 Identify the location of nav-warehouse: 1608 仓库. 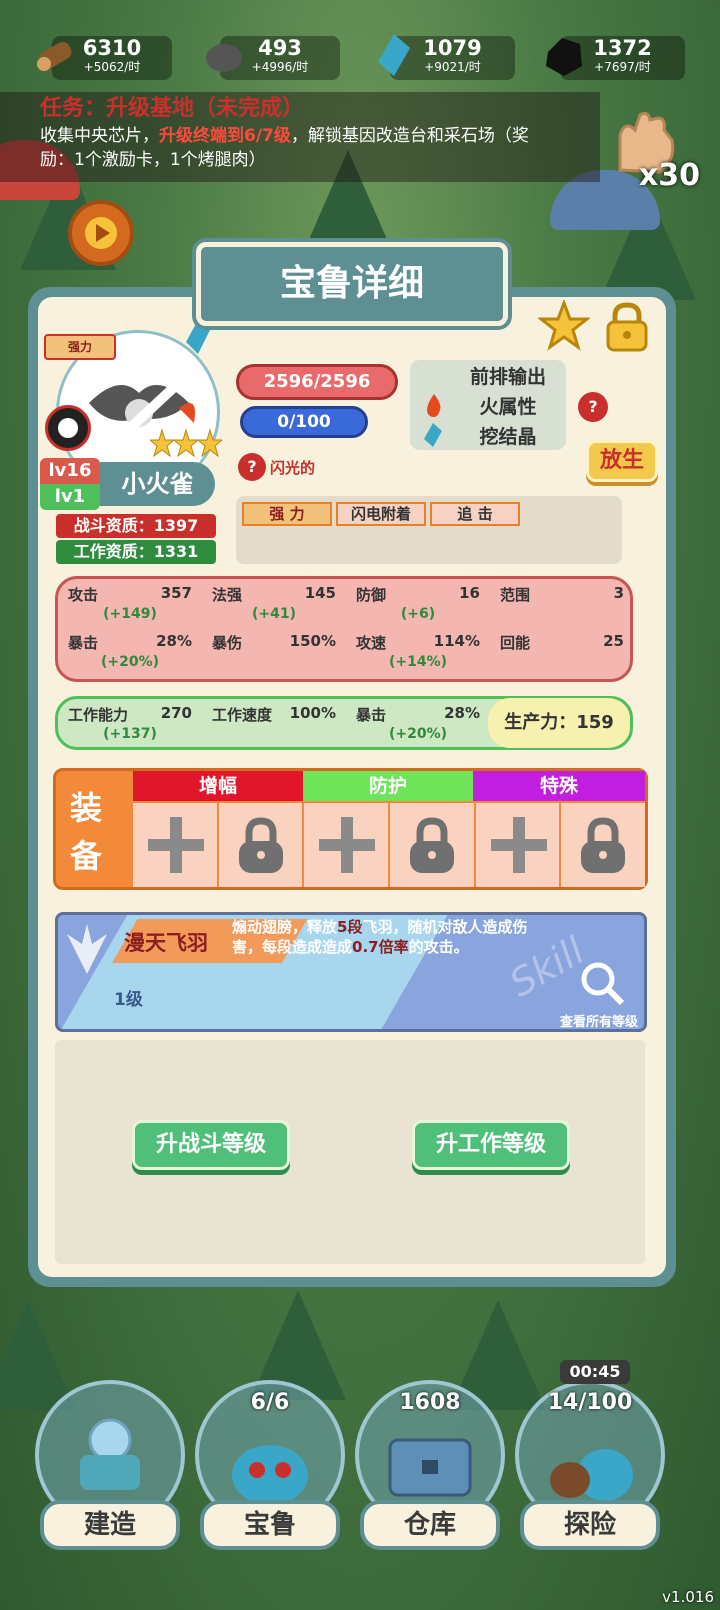
(430, 1460).